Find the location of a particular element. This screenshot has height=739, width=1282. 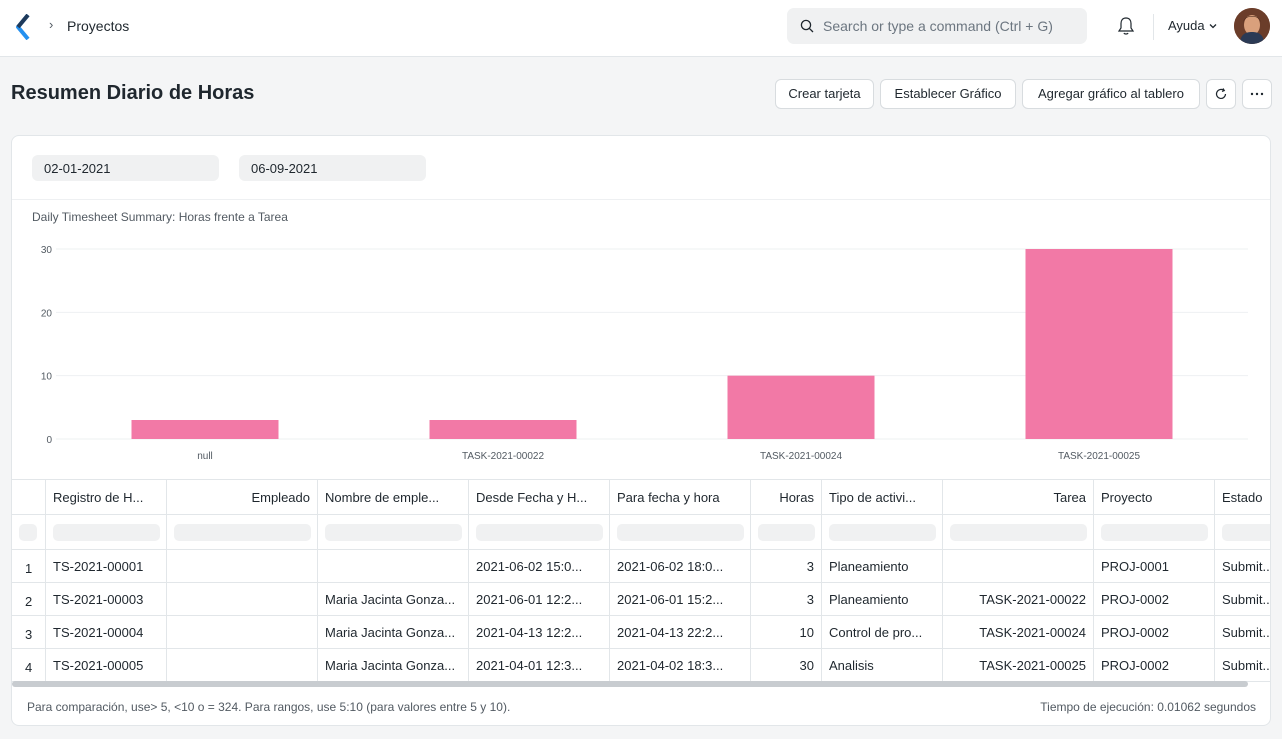

create-card-button: Crear tarjeta is located at coordinates (824, 94).